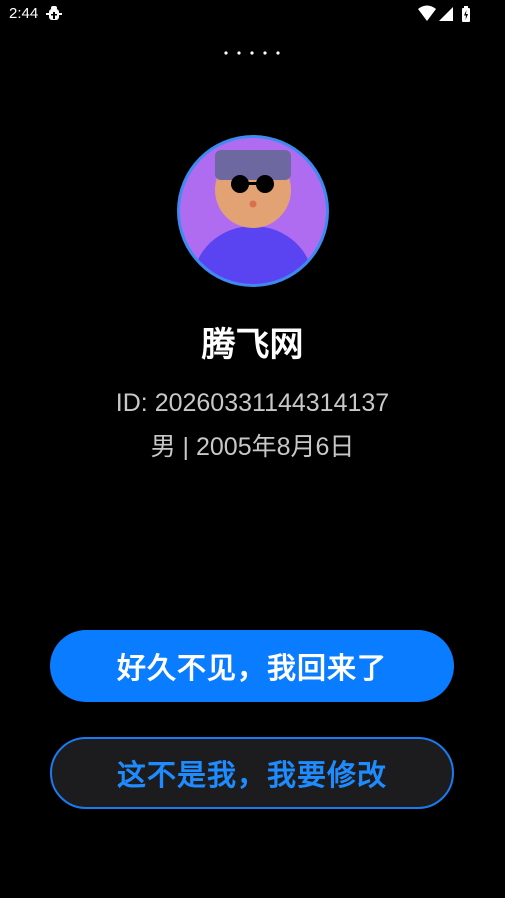  I want to click on user-id: ID: 20260331144314137, so click(252, 403).